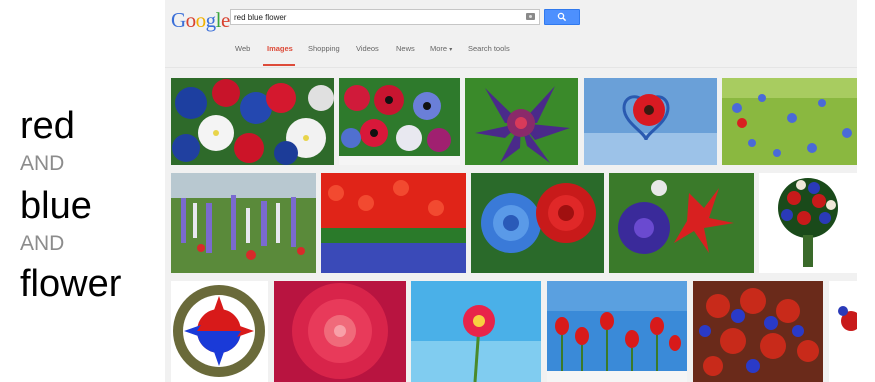 This screenshot has height=382, width=875. Describe the element at coordinates (367, 49) in the screenshot. I see `tab-videos: Videos` at that location.